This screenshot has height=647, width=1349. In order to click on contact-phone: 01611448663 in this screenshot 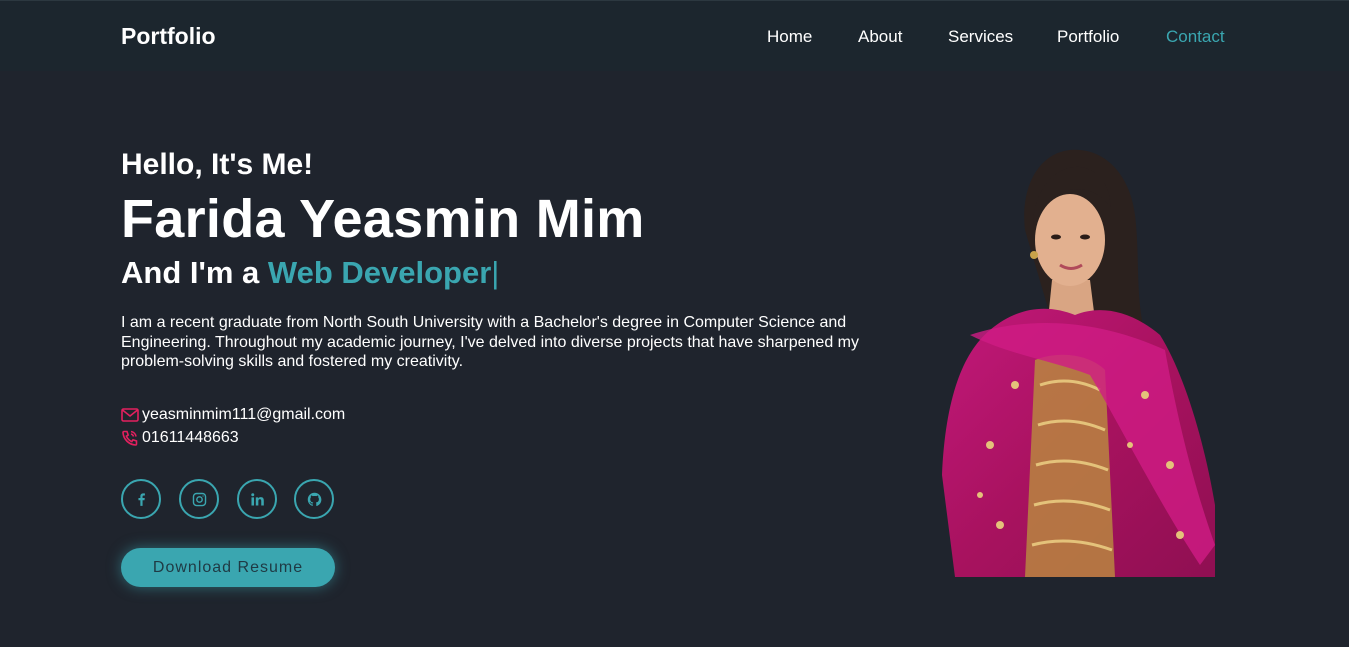, I will do `click(180, 438)`.